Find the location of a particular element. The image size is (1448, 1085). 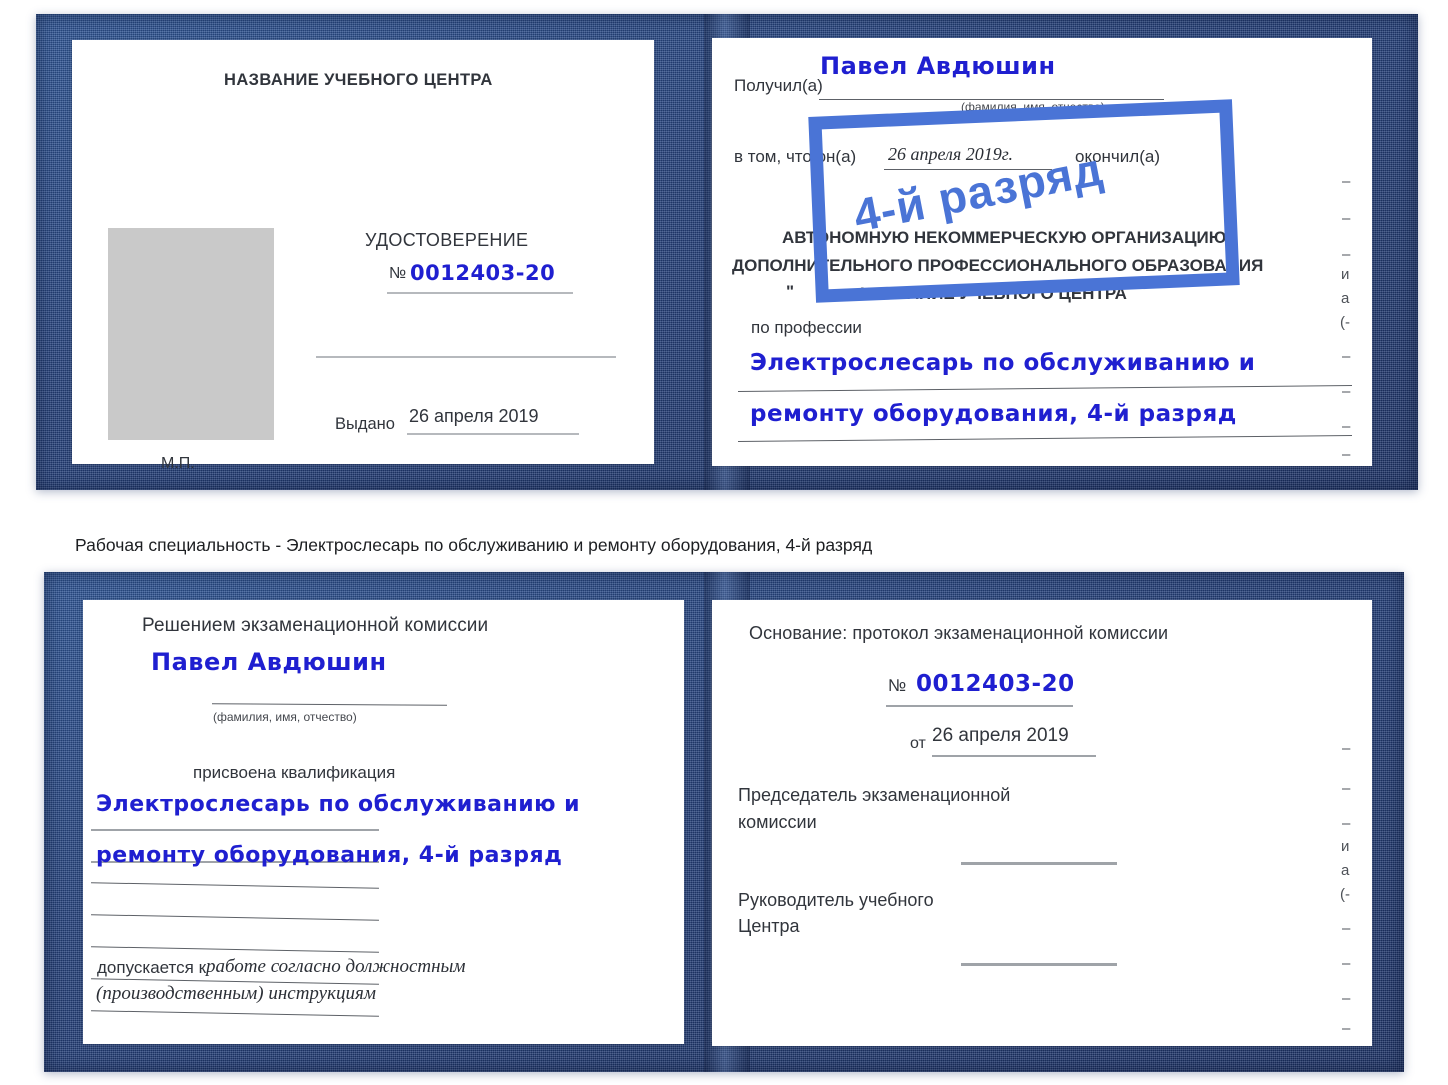

bottom-left-admitted-line2: (производственным) инструкциям is located at coordinates (236, 993).